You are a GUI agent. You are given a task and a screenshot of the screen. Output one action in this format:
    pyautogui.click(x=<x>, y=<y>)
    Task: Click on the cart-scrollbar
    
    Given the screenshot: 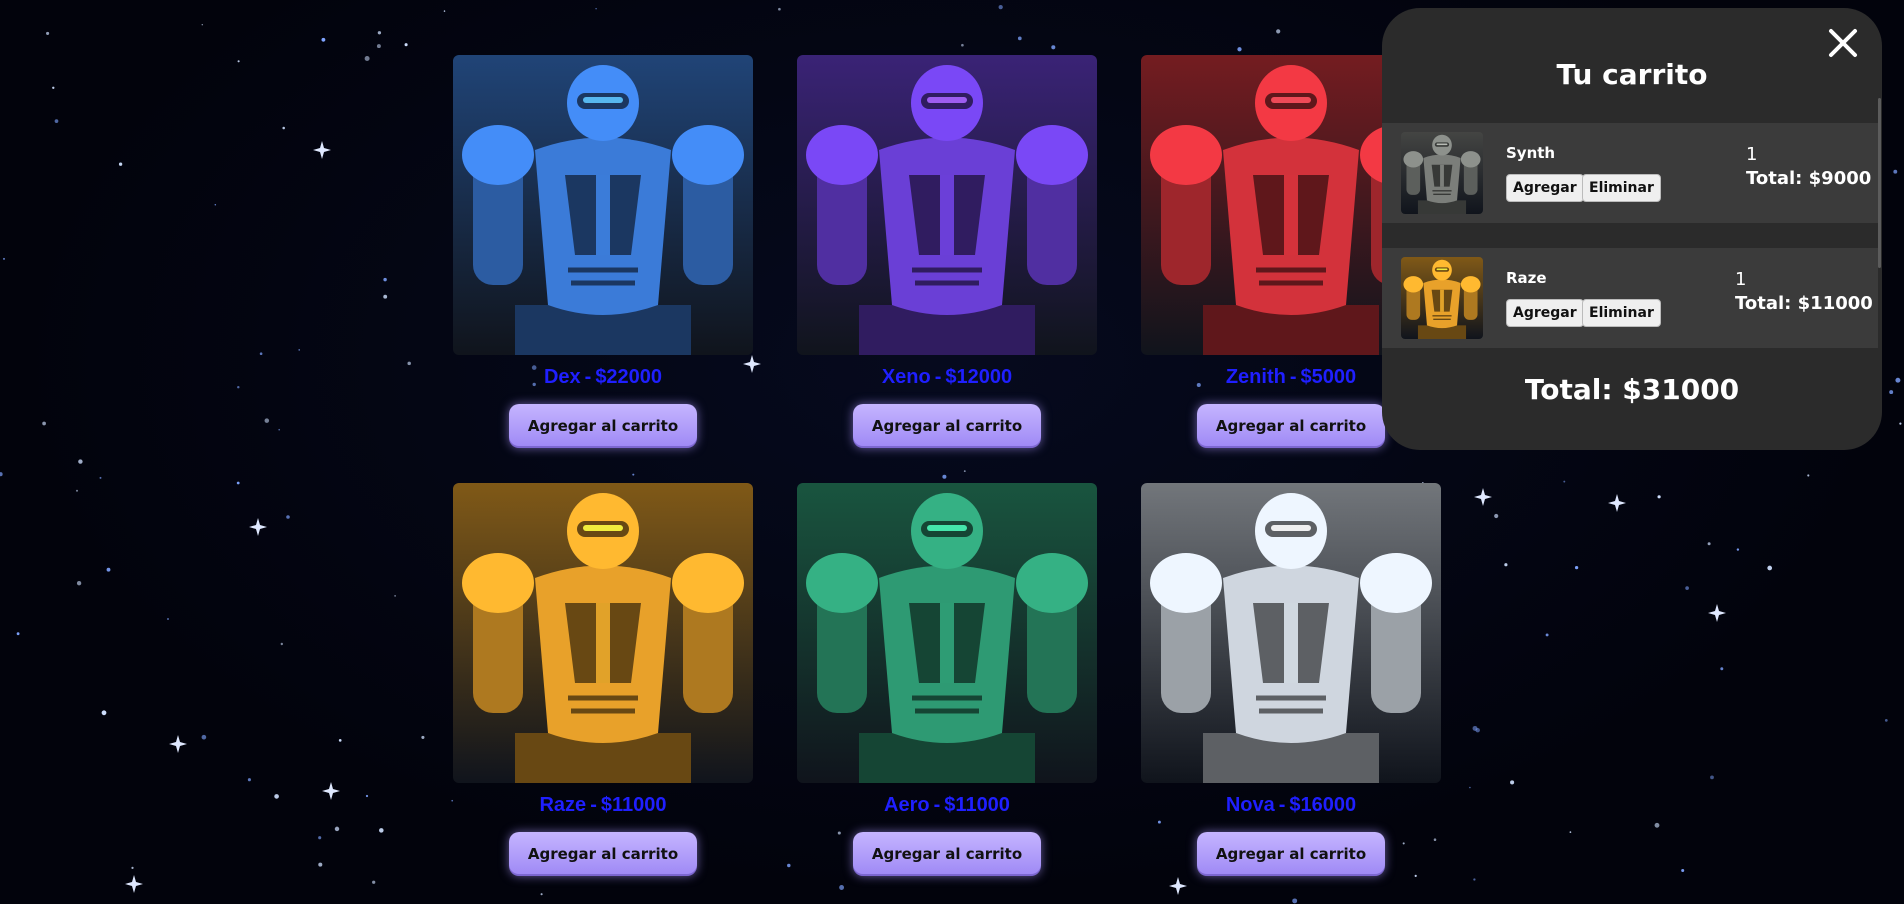 What is the action you would take?
    pyautogui.click(x=1879, y=183)
    